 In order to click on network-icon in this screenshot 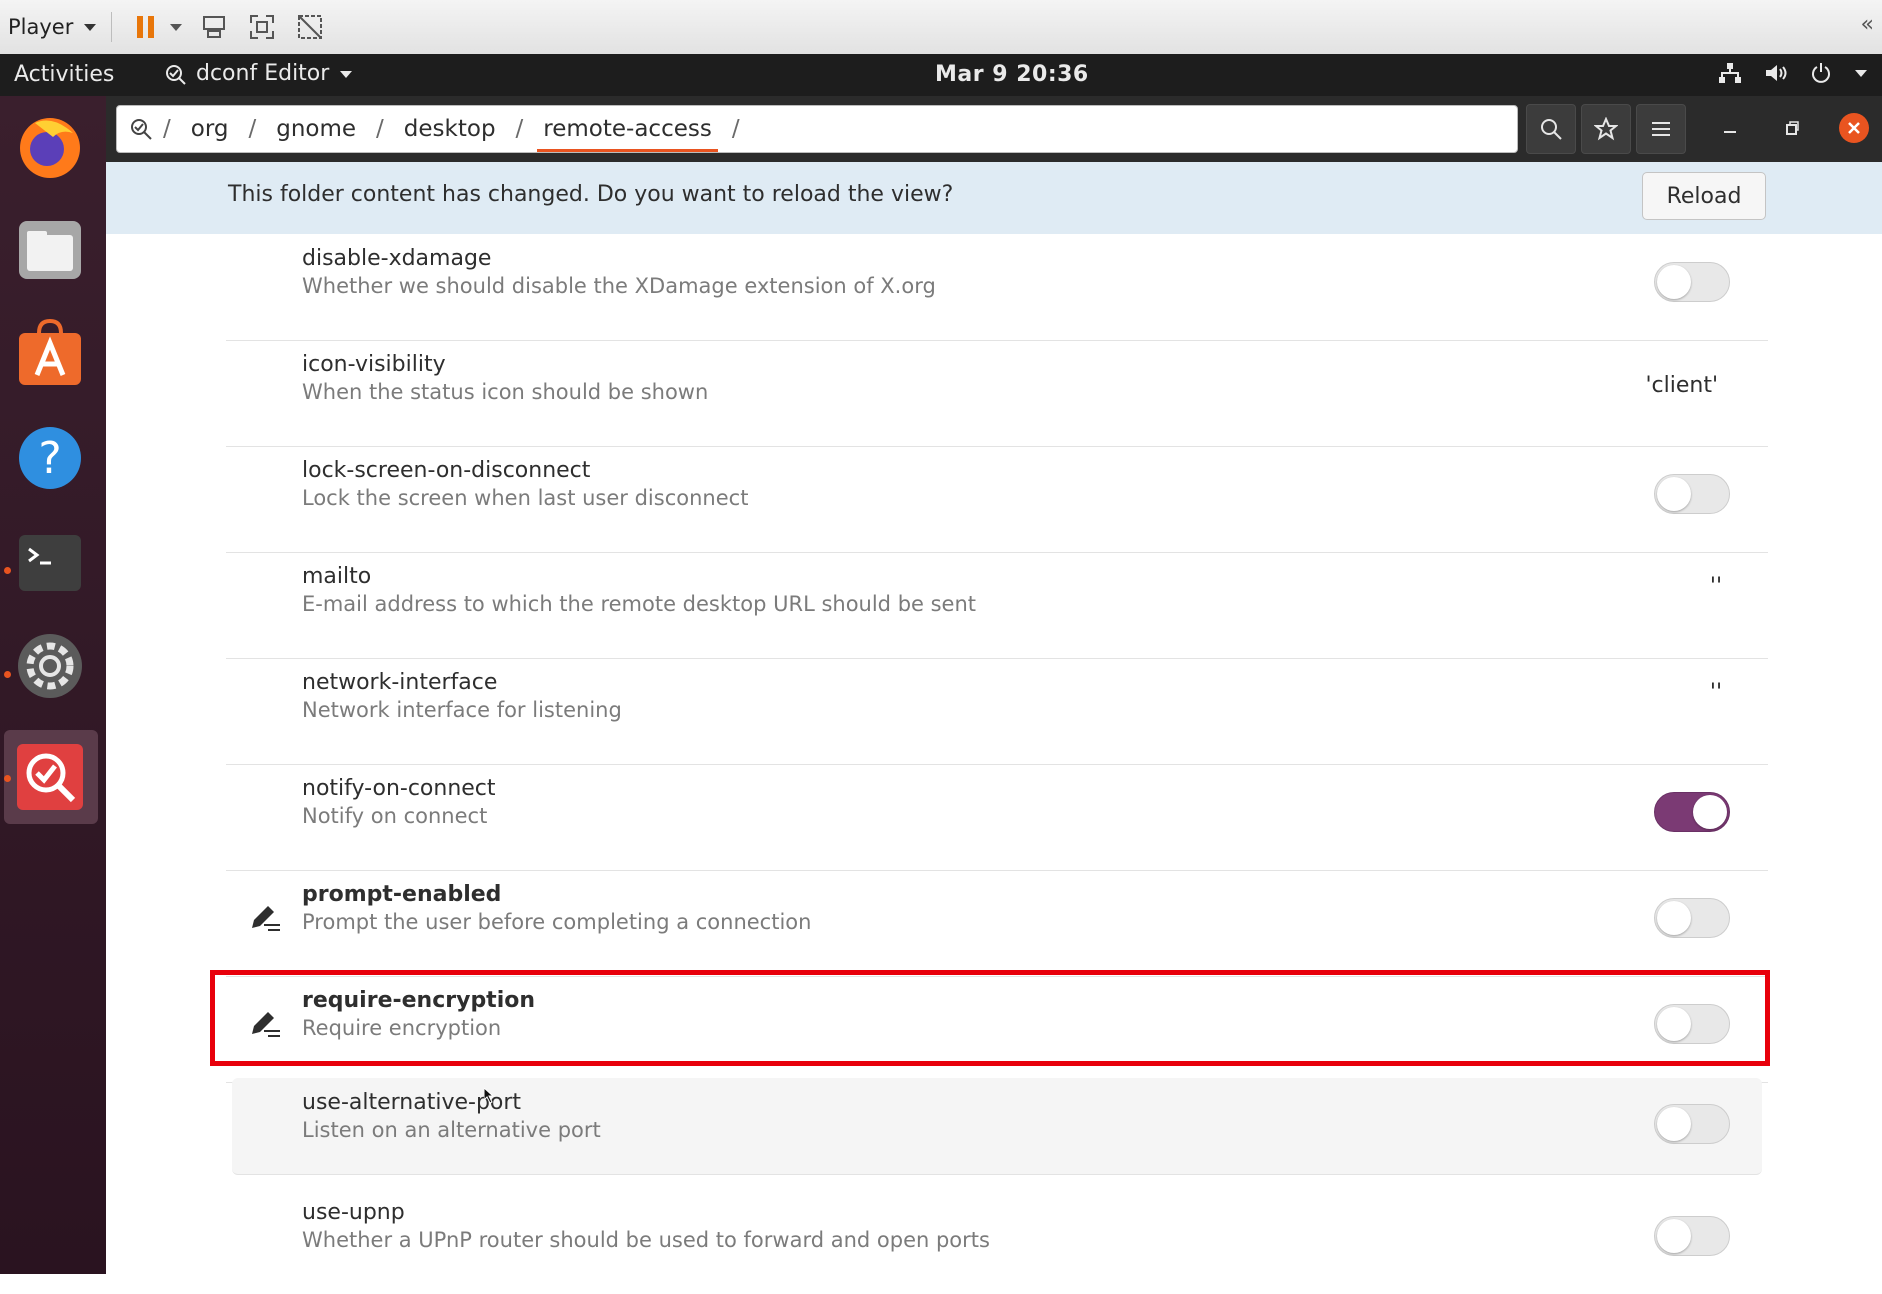, I will do `click(1730, 73)`.